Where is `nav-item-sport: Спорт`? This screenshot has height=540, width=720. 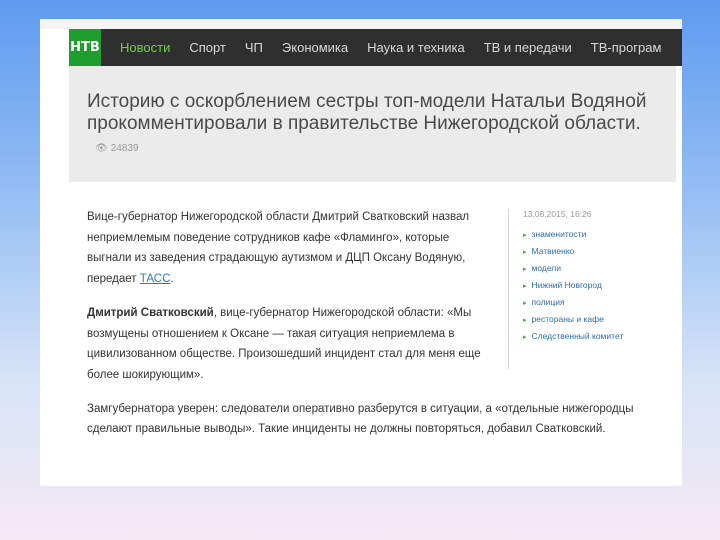 nav-item-sport: Спорт is located at coordinates (207, 47).